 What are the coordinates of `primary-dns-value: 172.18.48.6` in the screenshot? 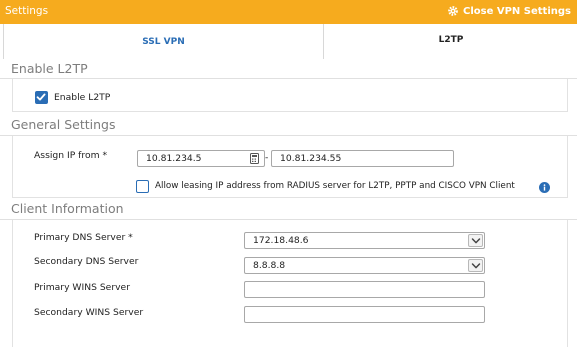 It's located at (281, 240).